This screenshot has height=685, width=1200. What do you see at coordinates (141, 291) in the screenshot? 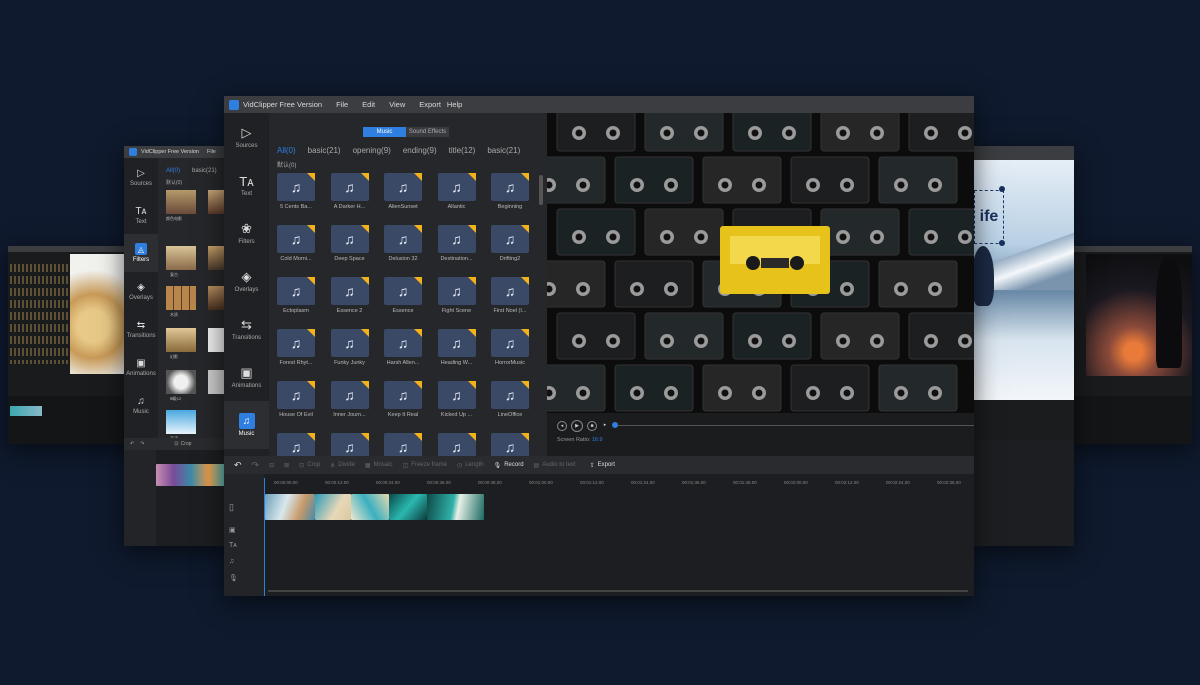
I see `back-sidebar-overlays: ◈ Overlays` at bounding box center [141, 291].